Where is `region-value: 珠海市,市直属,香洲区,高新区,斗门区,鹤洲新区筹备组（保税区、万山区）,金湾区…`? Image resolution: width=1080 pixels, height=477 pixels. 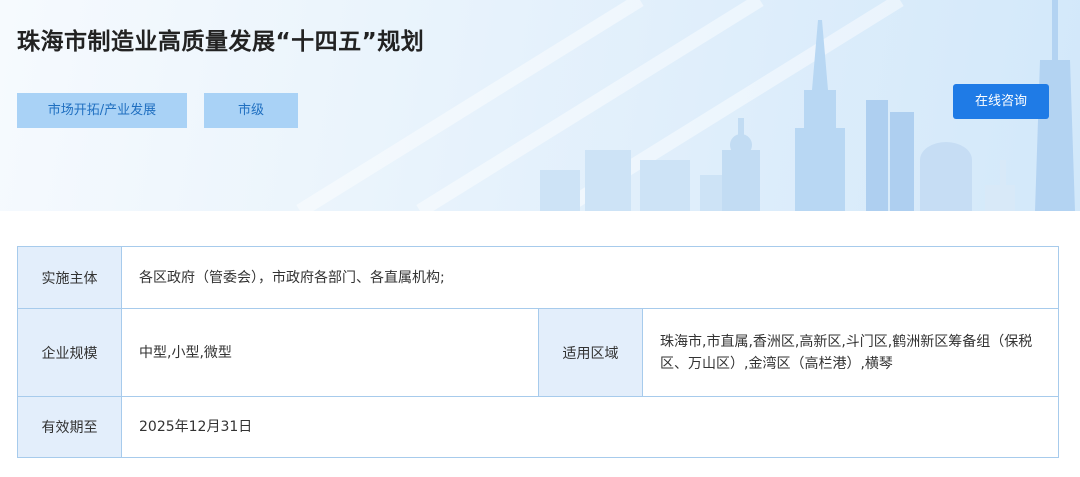
region-value: 珠海市,市直属,香洲区,高新区,斗门区,鹤洲新区筹备组（保税区、万山区）,金湾区… is located at coordinates (846, 352).